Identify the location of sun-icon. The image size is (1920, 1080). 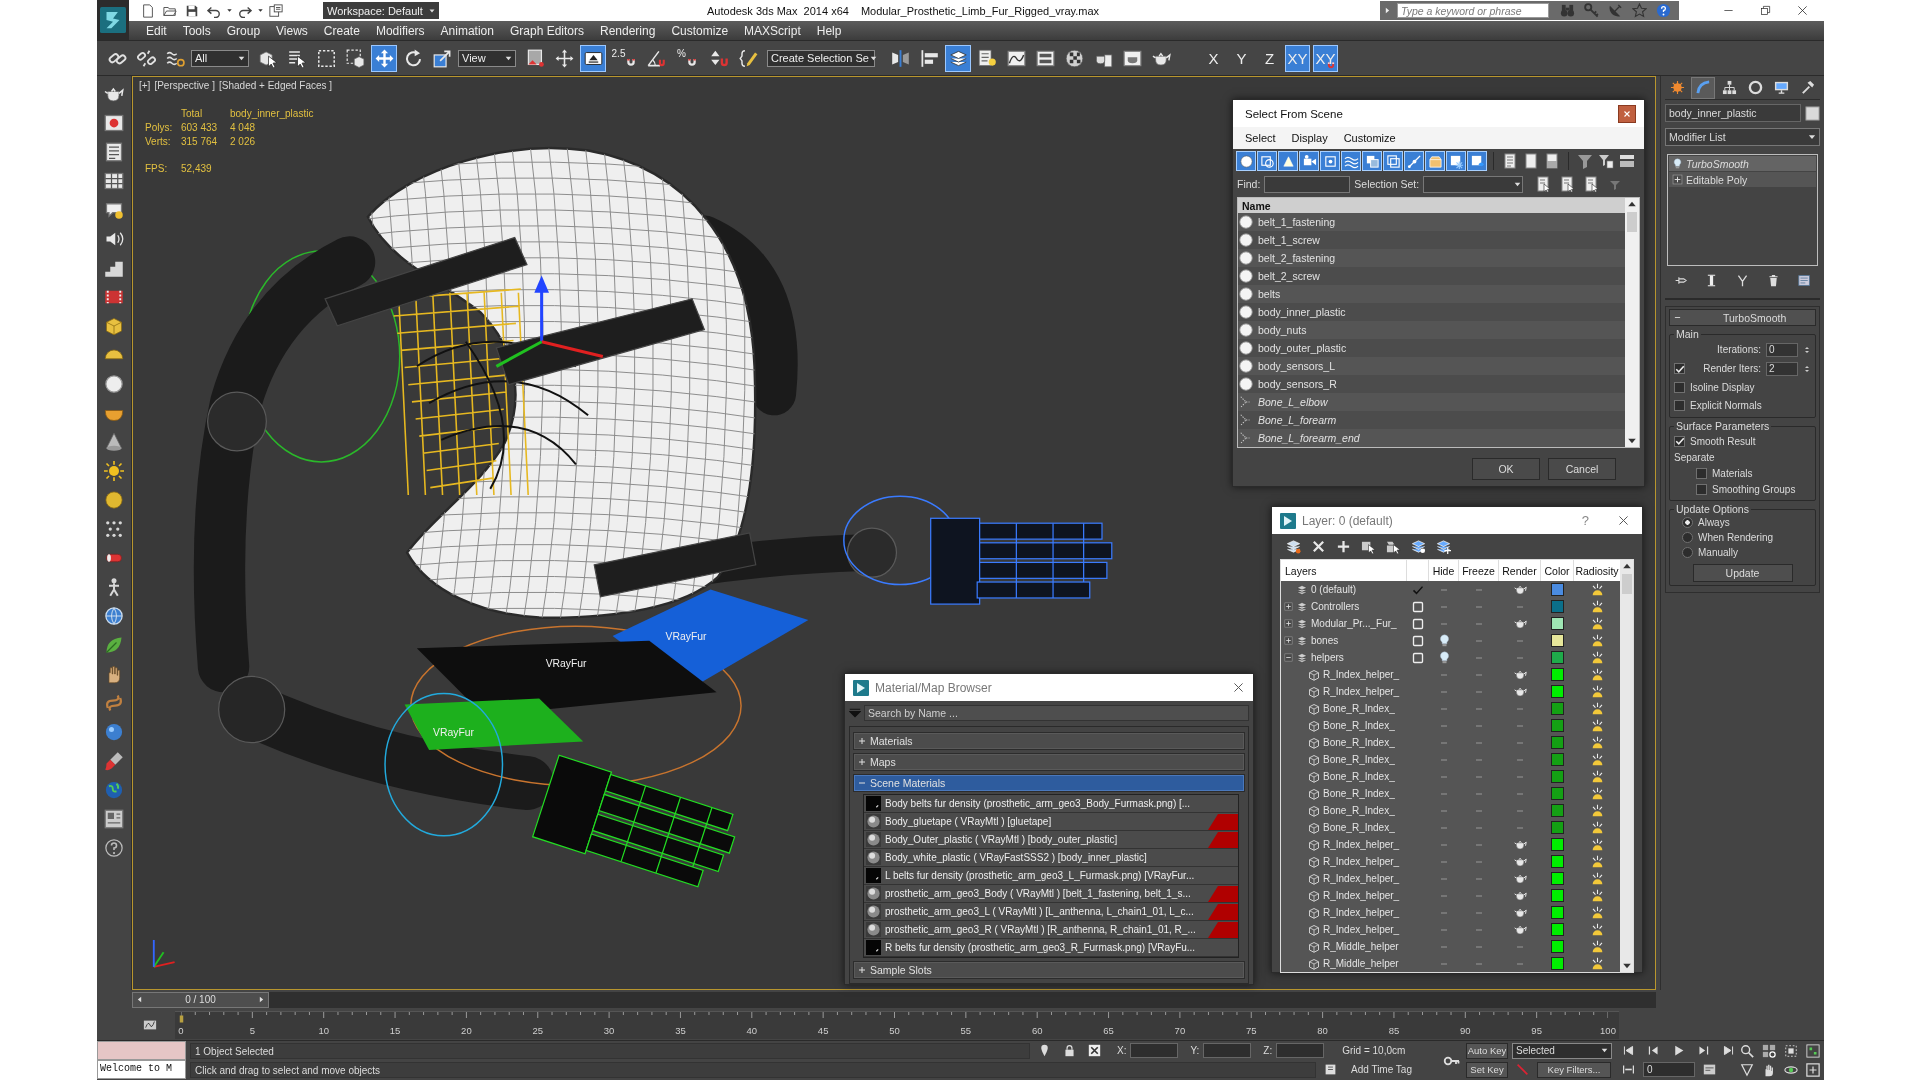
(114, 471).